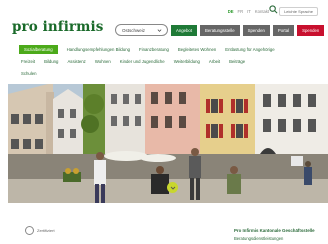 The height and width of the screenshot is (244, 328). What do you see at coordinates (249, 49) in the screenshot?
I see `nav-item: Entlastung für Angehörige` at bounding box center [249, 49].